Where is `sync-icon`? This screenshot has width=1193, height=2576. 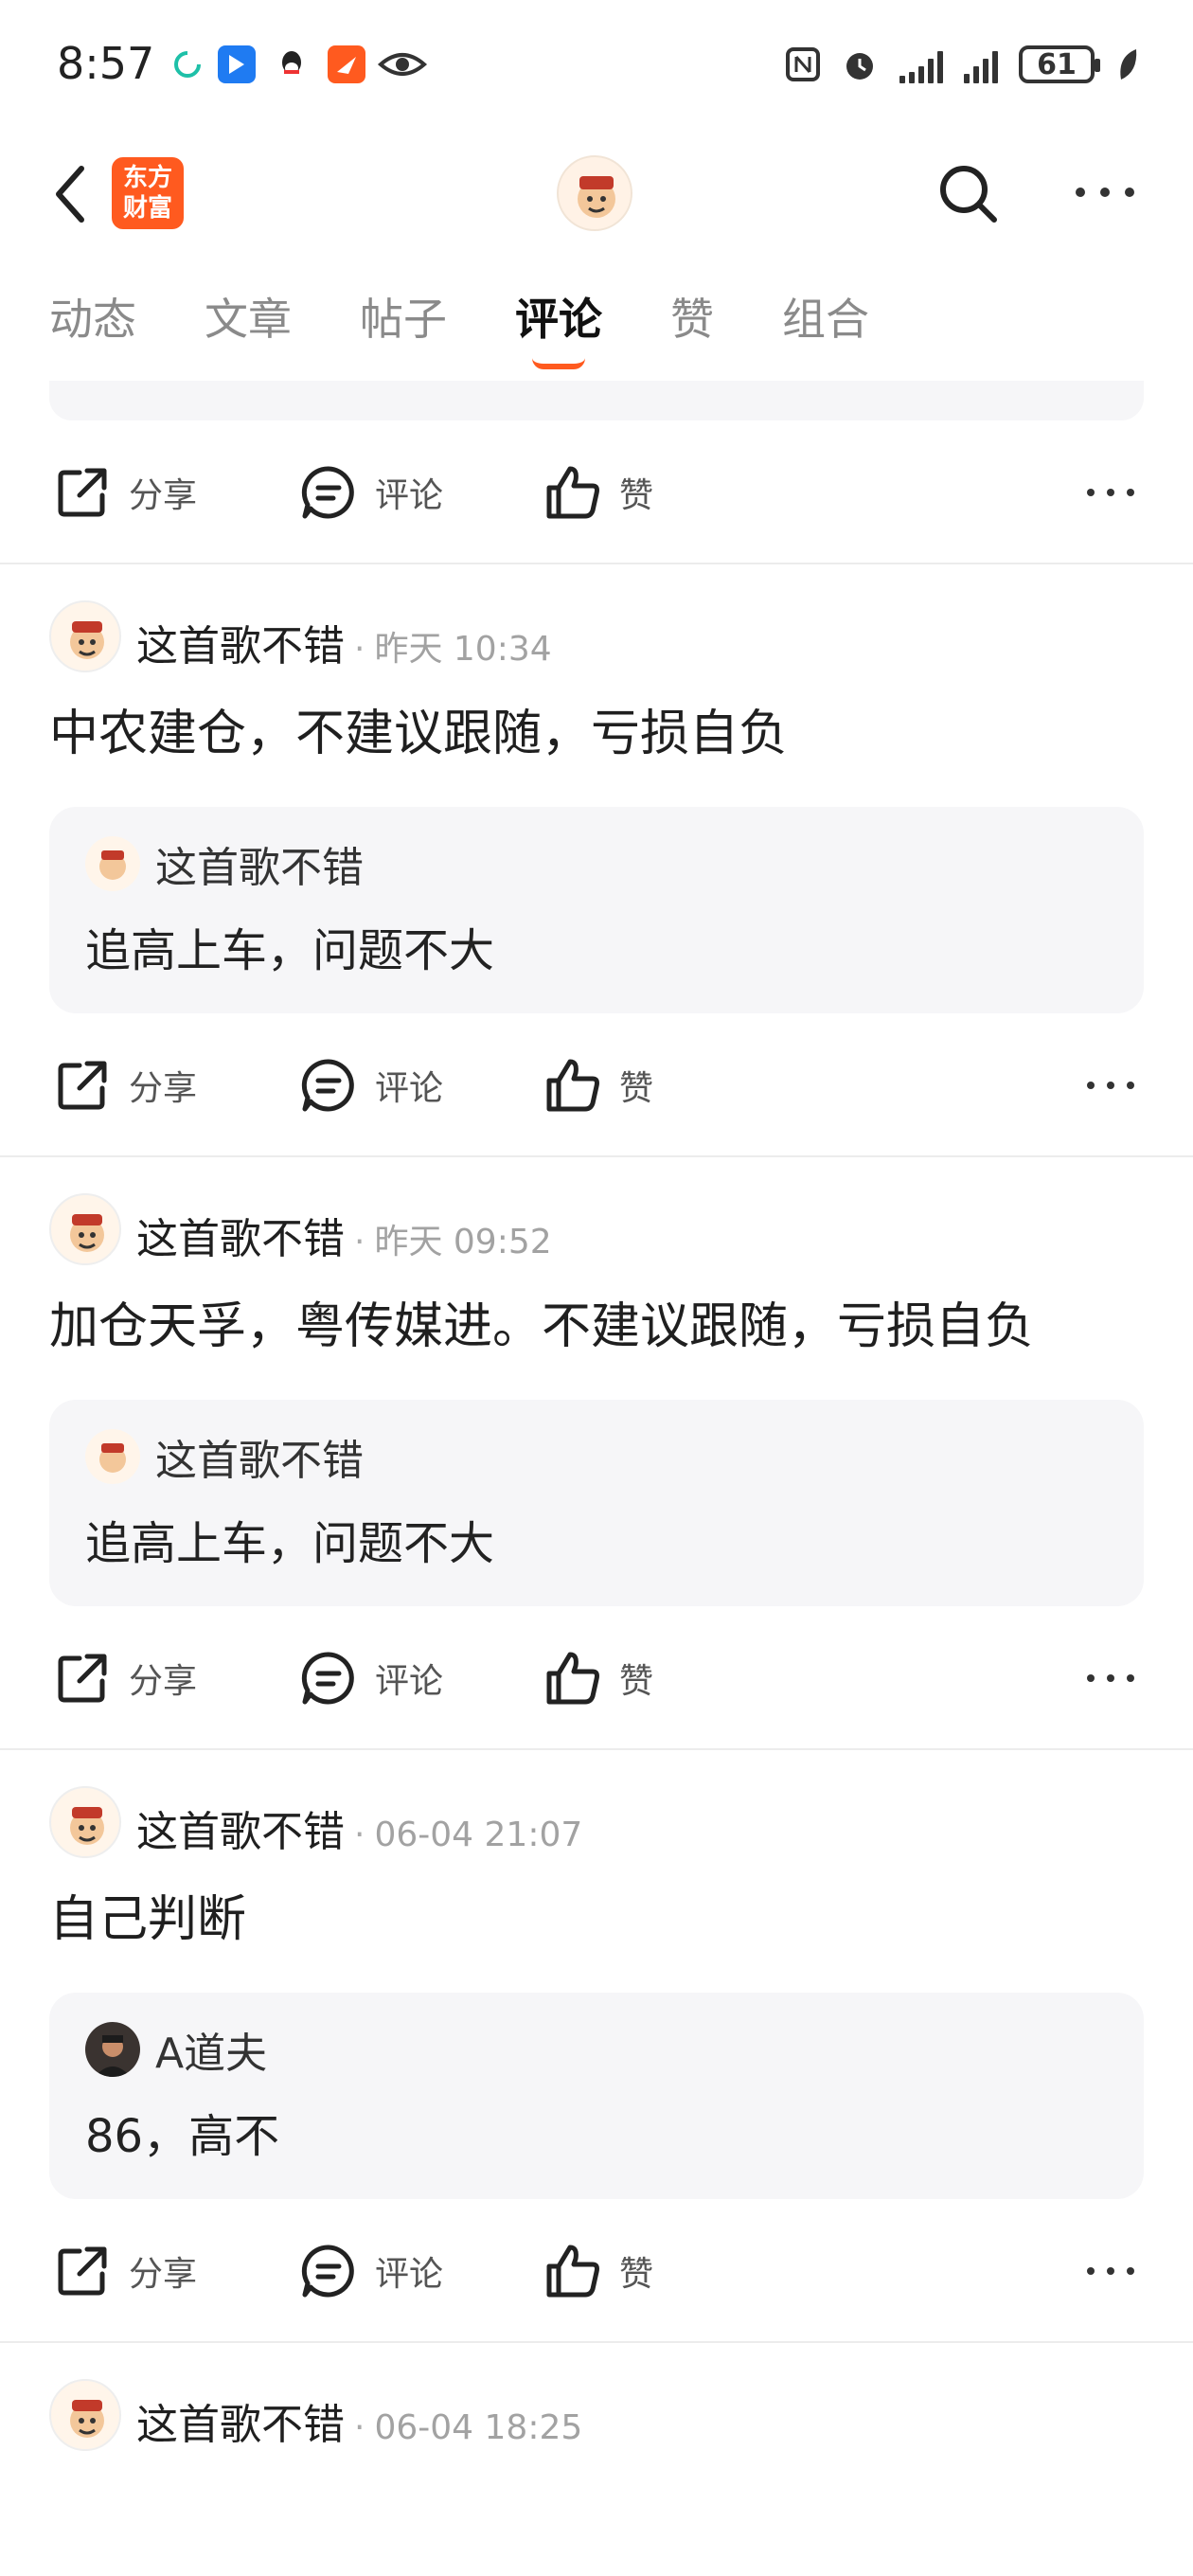
sync-icon is located at coordinates (187, 64).